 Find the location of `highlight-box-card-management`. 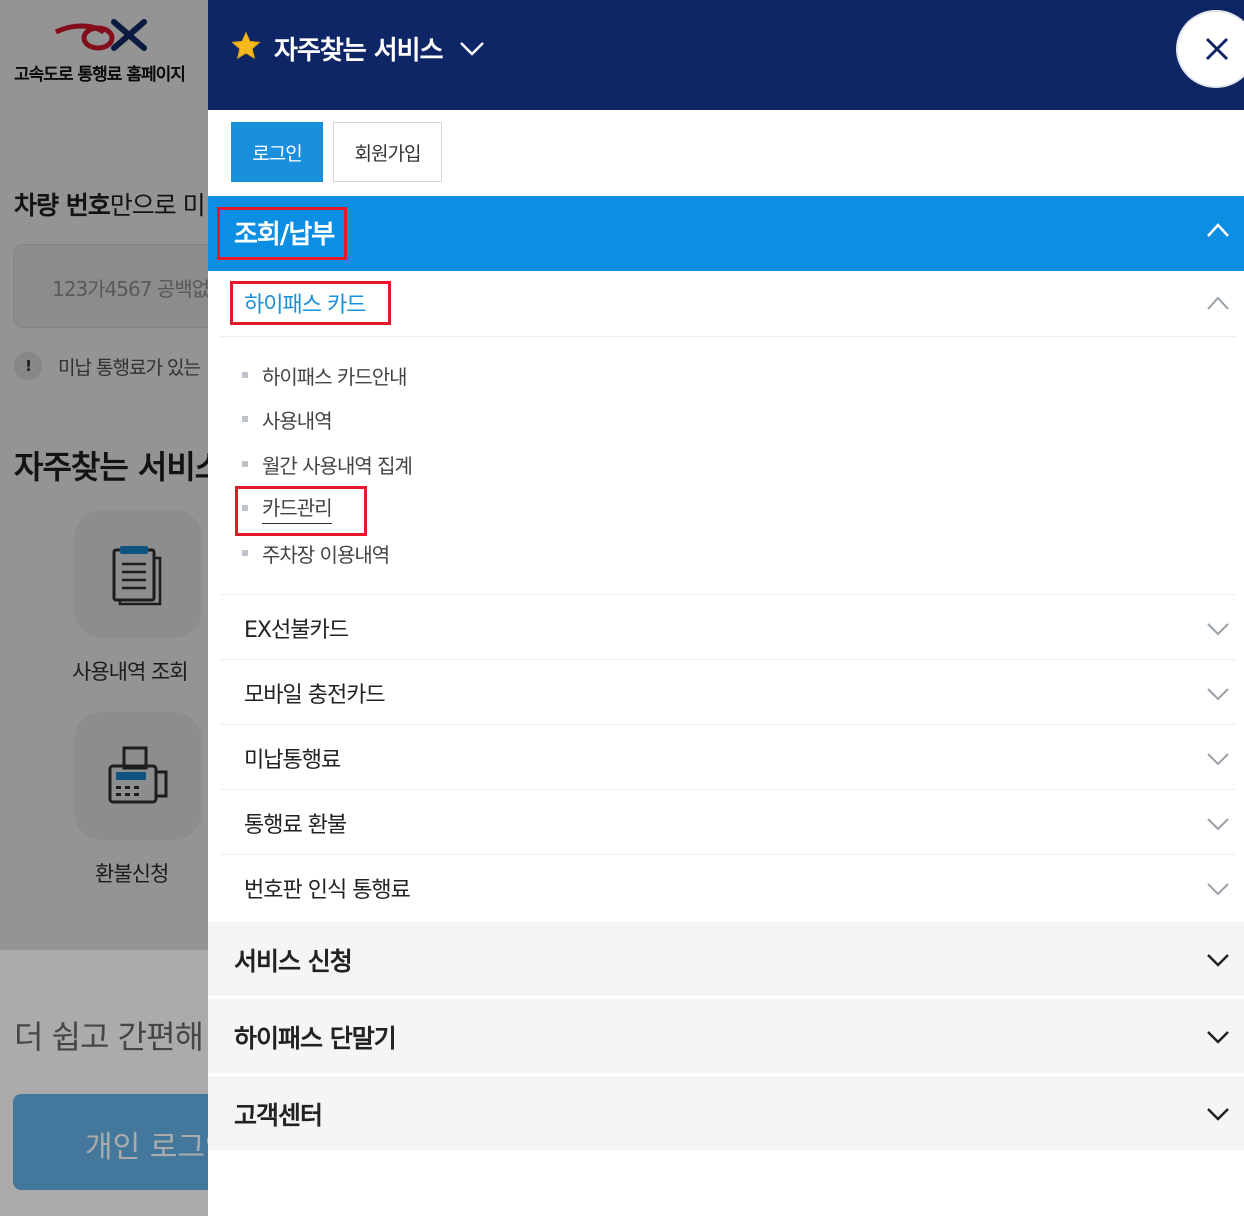

highlight-box-card-management is located at coordinates (301, 511).